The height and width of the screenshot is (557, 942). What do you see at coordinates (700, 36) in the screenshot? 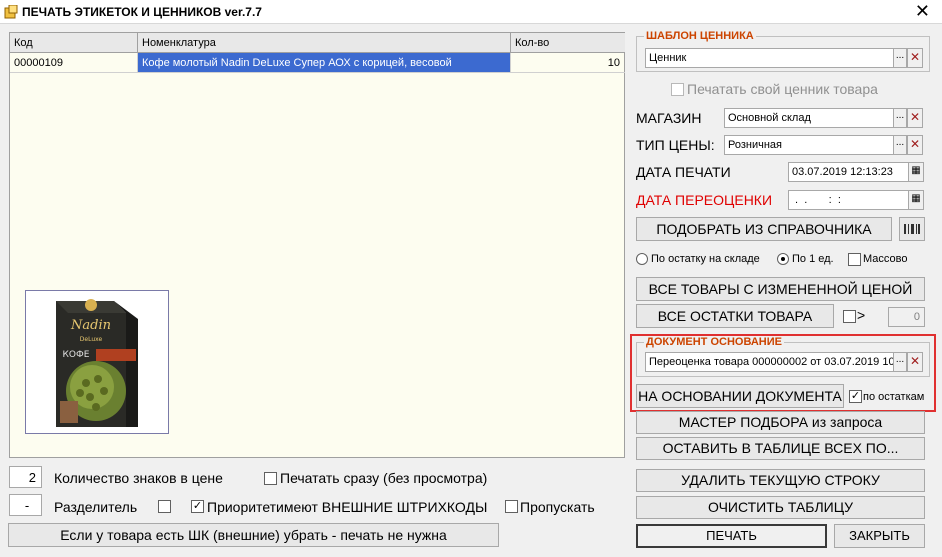
I see `template-group-title: ШАБЛОН ЦЕННИКА` at bounding box center [700, 36].